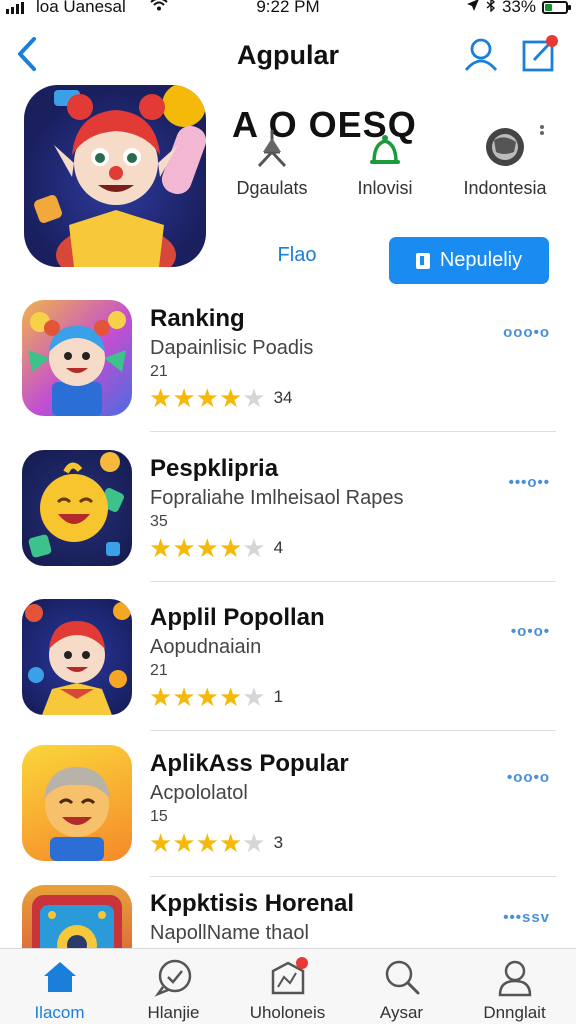 This screenshot has height=1024, width=576. I want to click on compose-button, so click(541, 53).